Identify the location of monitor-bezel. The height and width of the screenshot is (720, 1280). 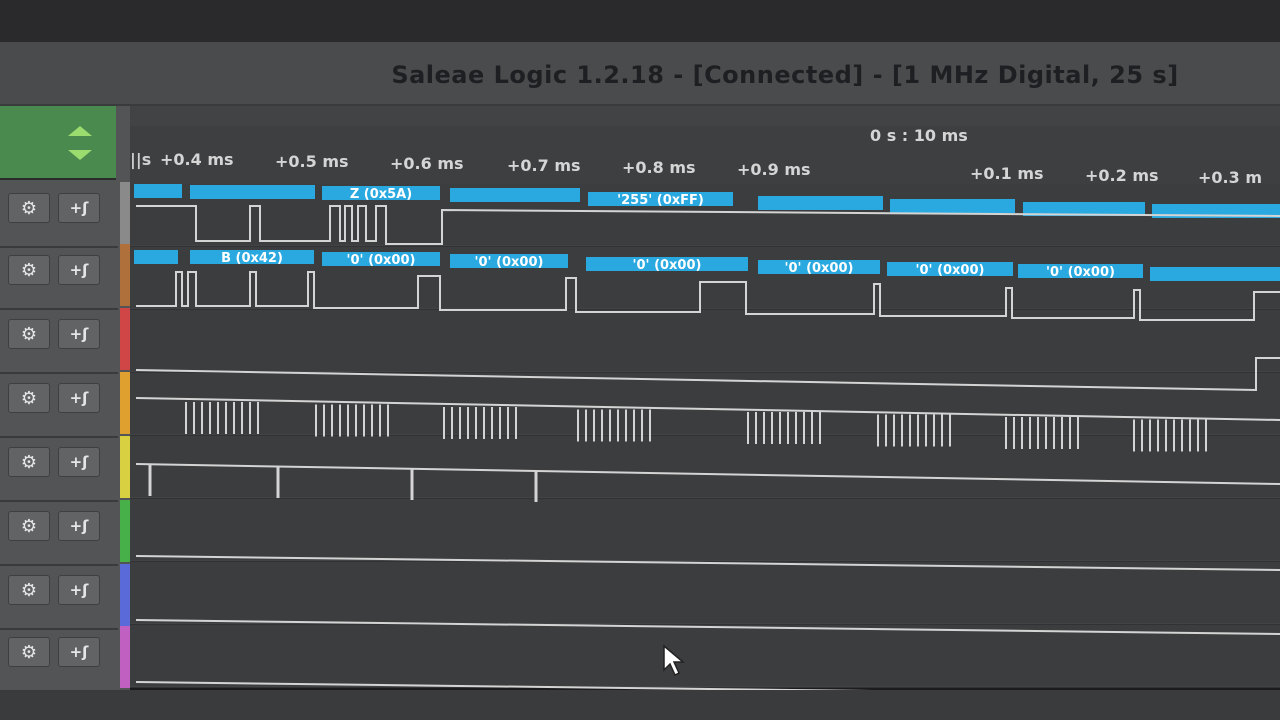
(640, 21).